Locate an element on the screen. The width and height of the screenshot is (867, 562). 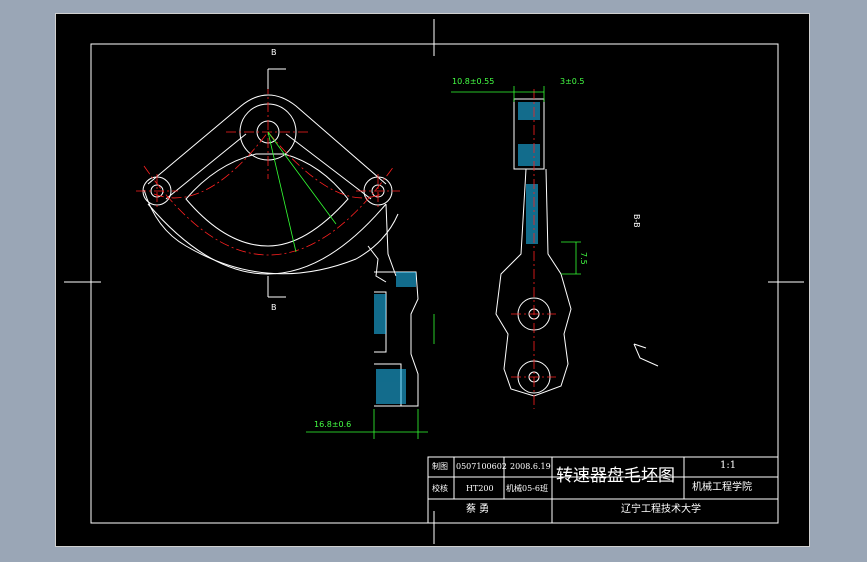
front-view is located at coordinates (270, 188).